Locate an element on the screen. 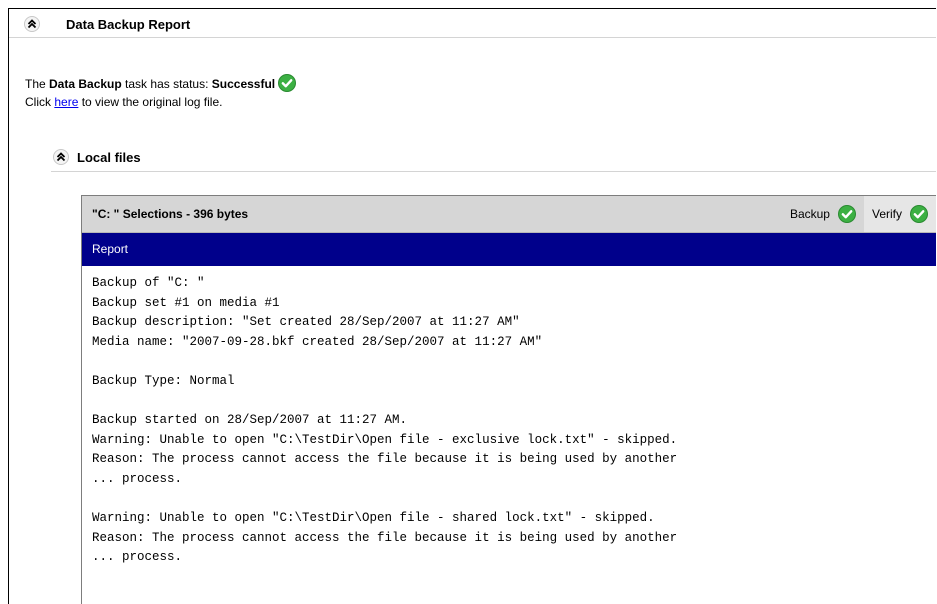  backup-check-icon is located at coordinates (846, 214).